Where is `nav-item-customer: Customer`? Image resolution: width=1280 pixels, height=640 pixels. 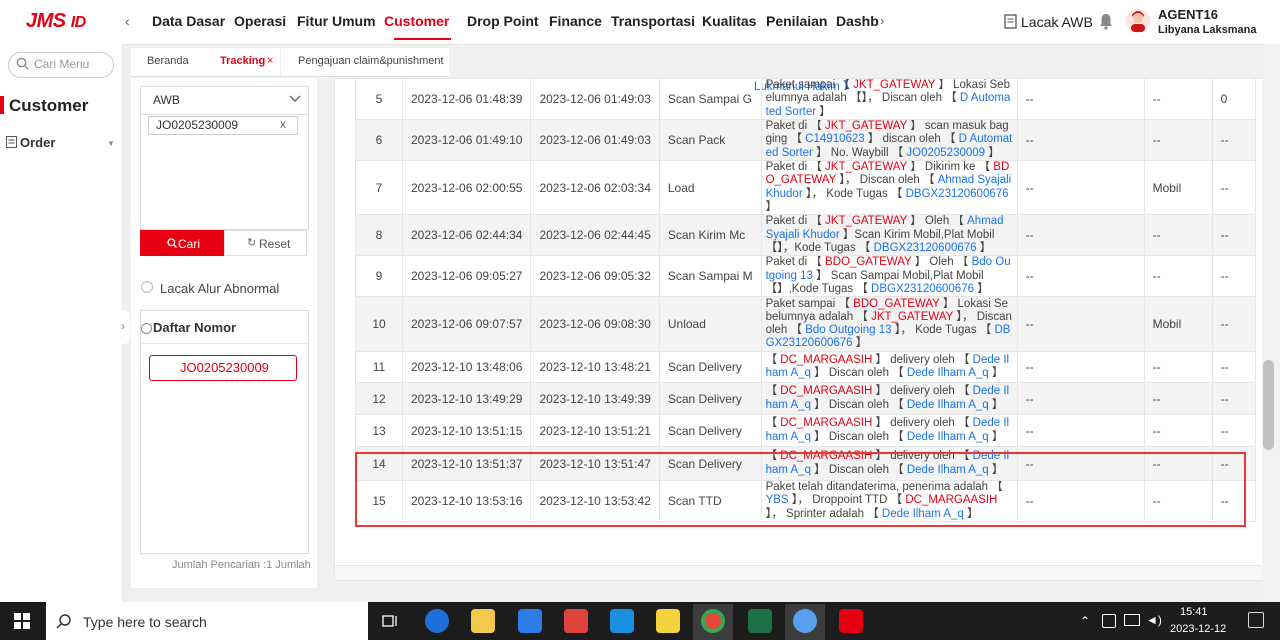
nav-item-customer: Customer is located at coordinates (416, 21).